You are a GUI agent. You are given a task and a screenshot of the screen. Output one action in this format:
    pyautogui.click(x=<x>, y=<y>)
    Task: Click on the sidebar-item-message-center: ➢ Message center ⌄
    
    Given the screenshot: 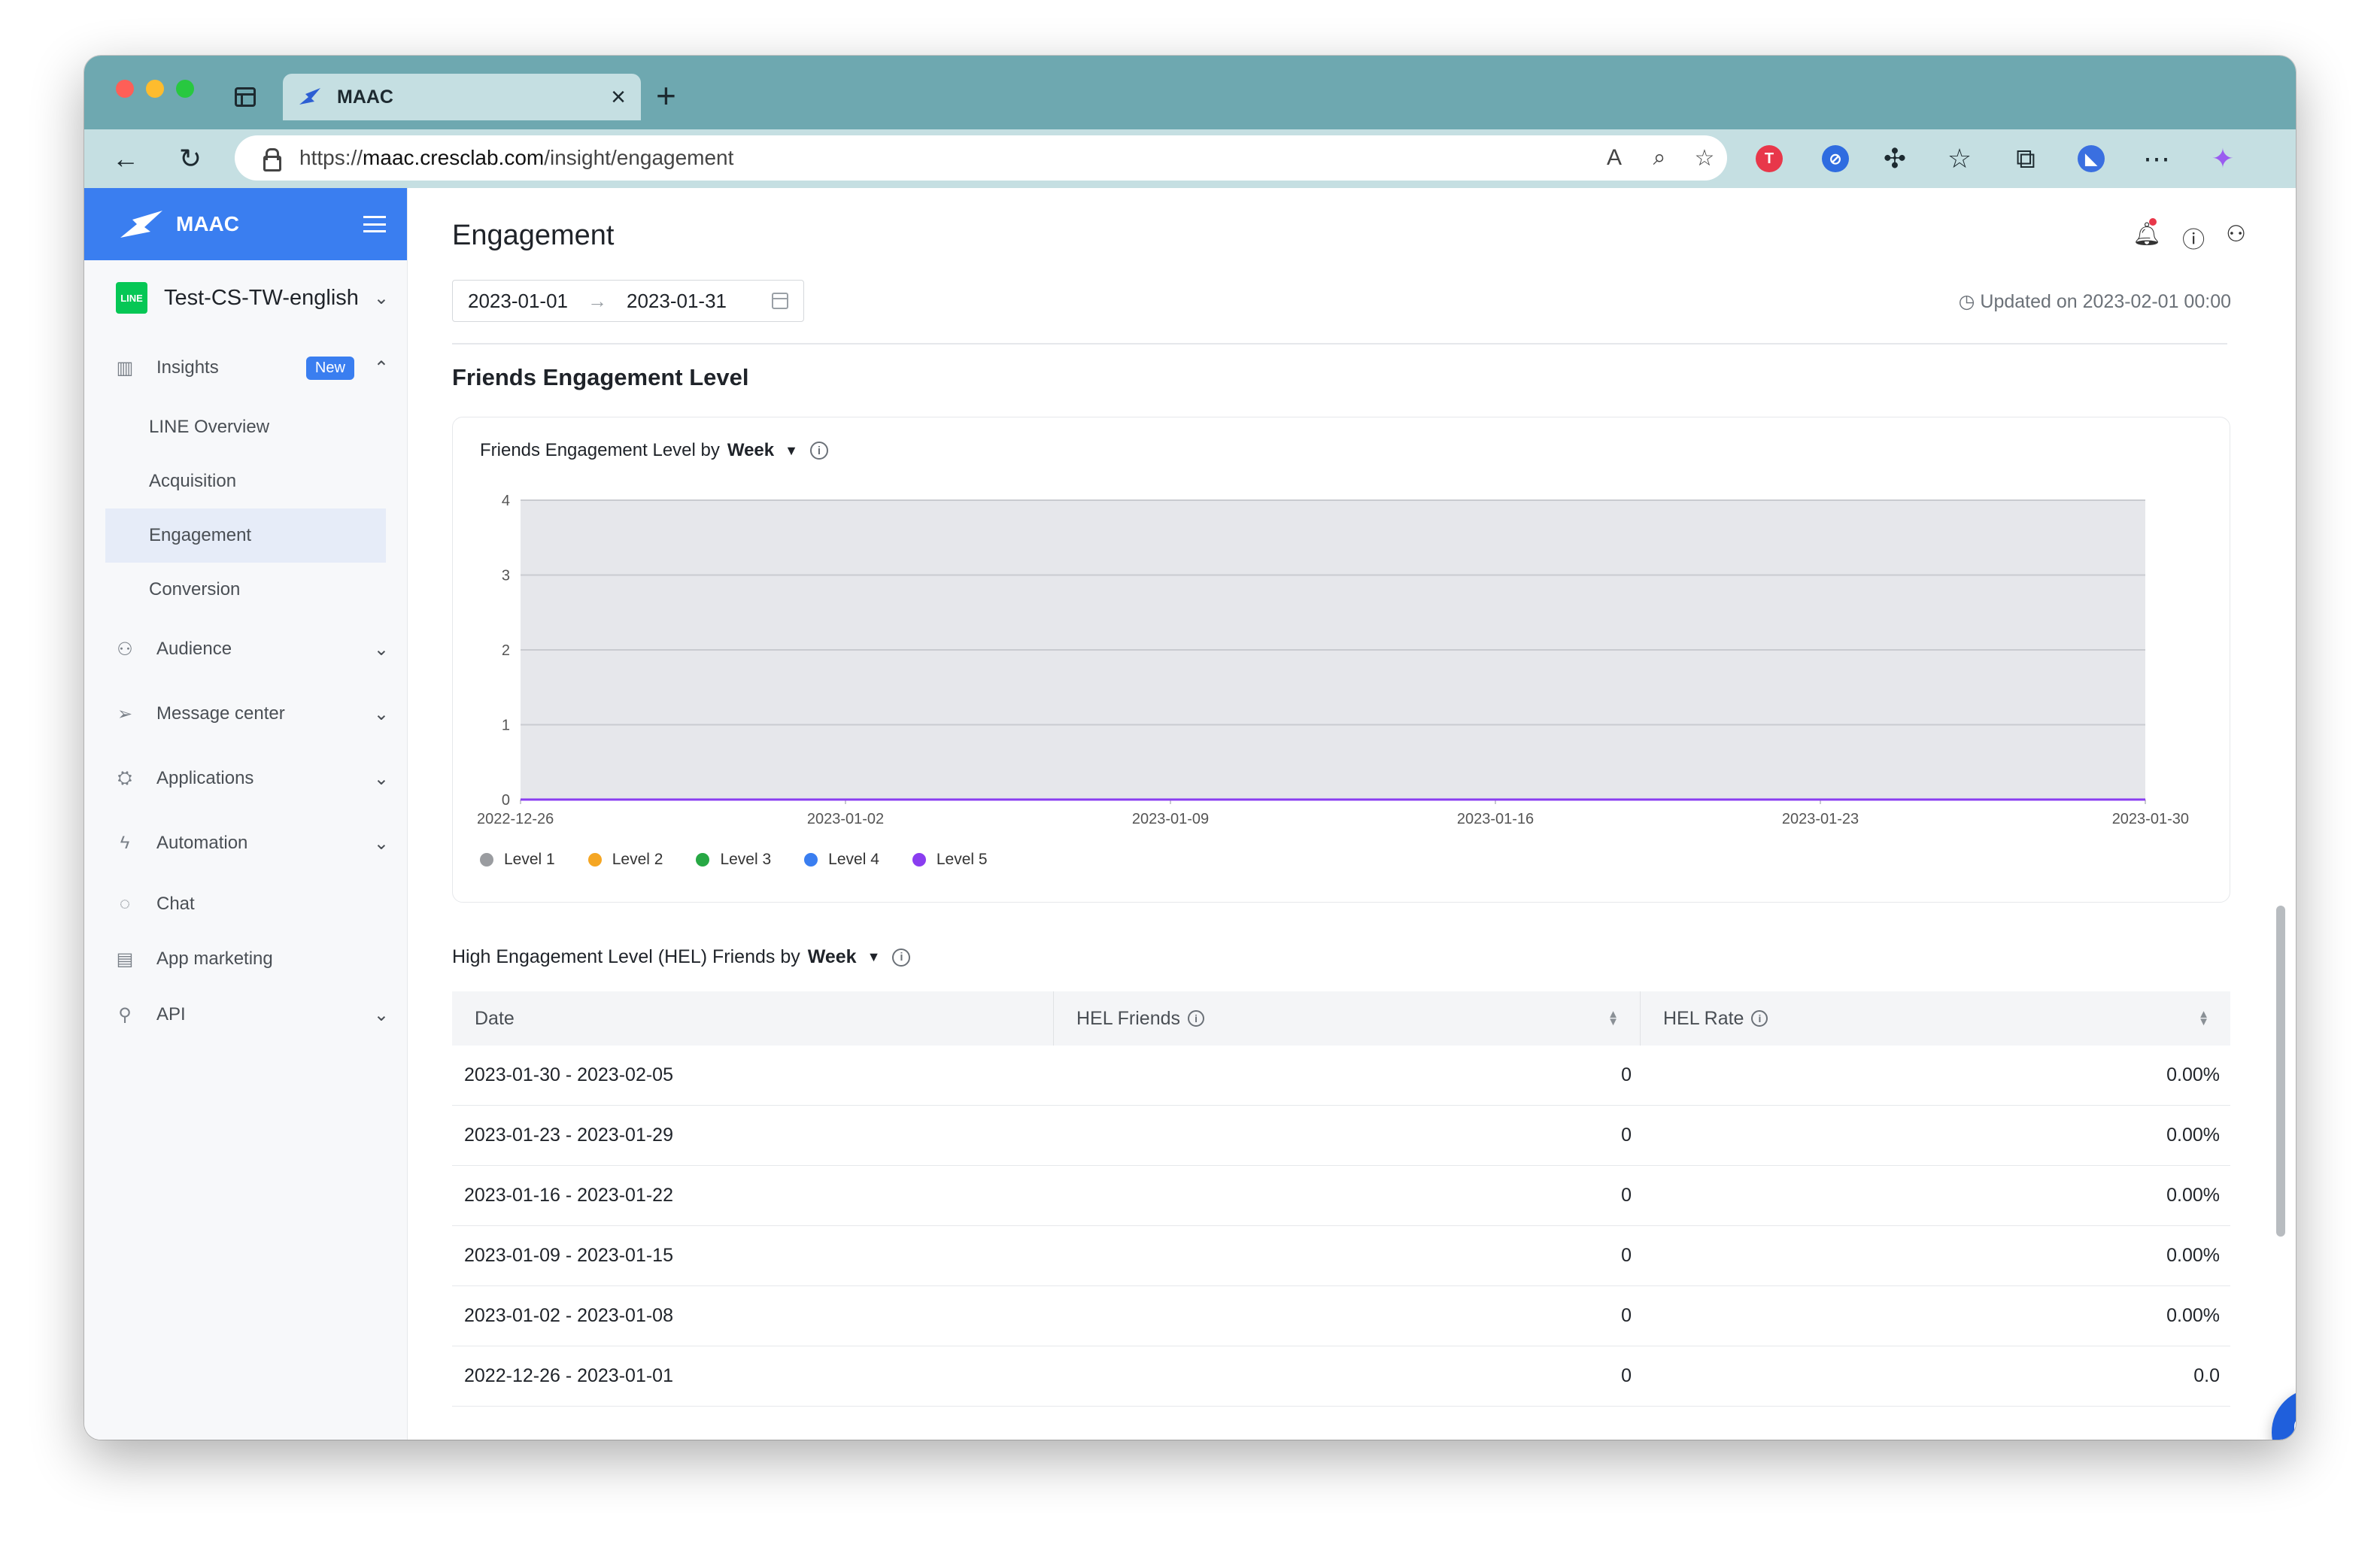 What is the action you would take?
    pyautogui.click(x=245, y=714)
    